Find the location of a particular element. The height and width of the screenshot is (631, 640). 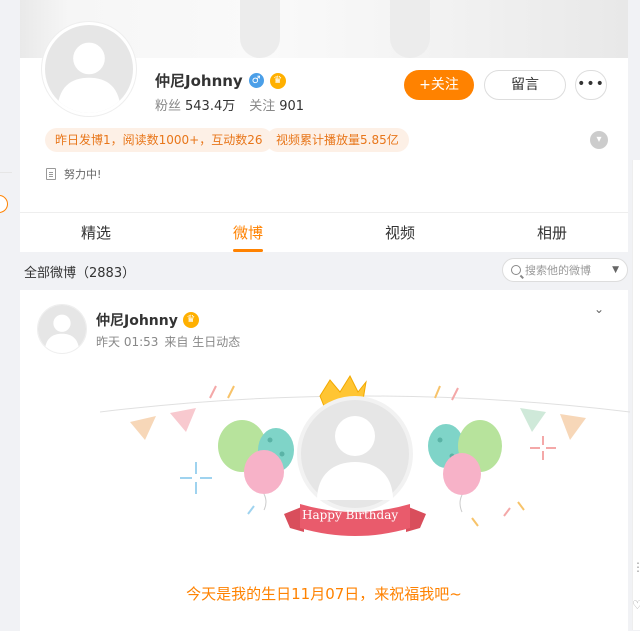

post-meta: 昨天 01:53 来自 生日动态 is located at coordinates (168, 341).